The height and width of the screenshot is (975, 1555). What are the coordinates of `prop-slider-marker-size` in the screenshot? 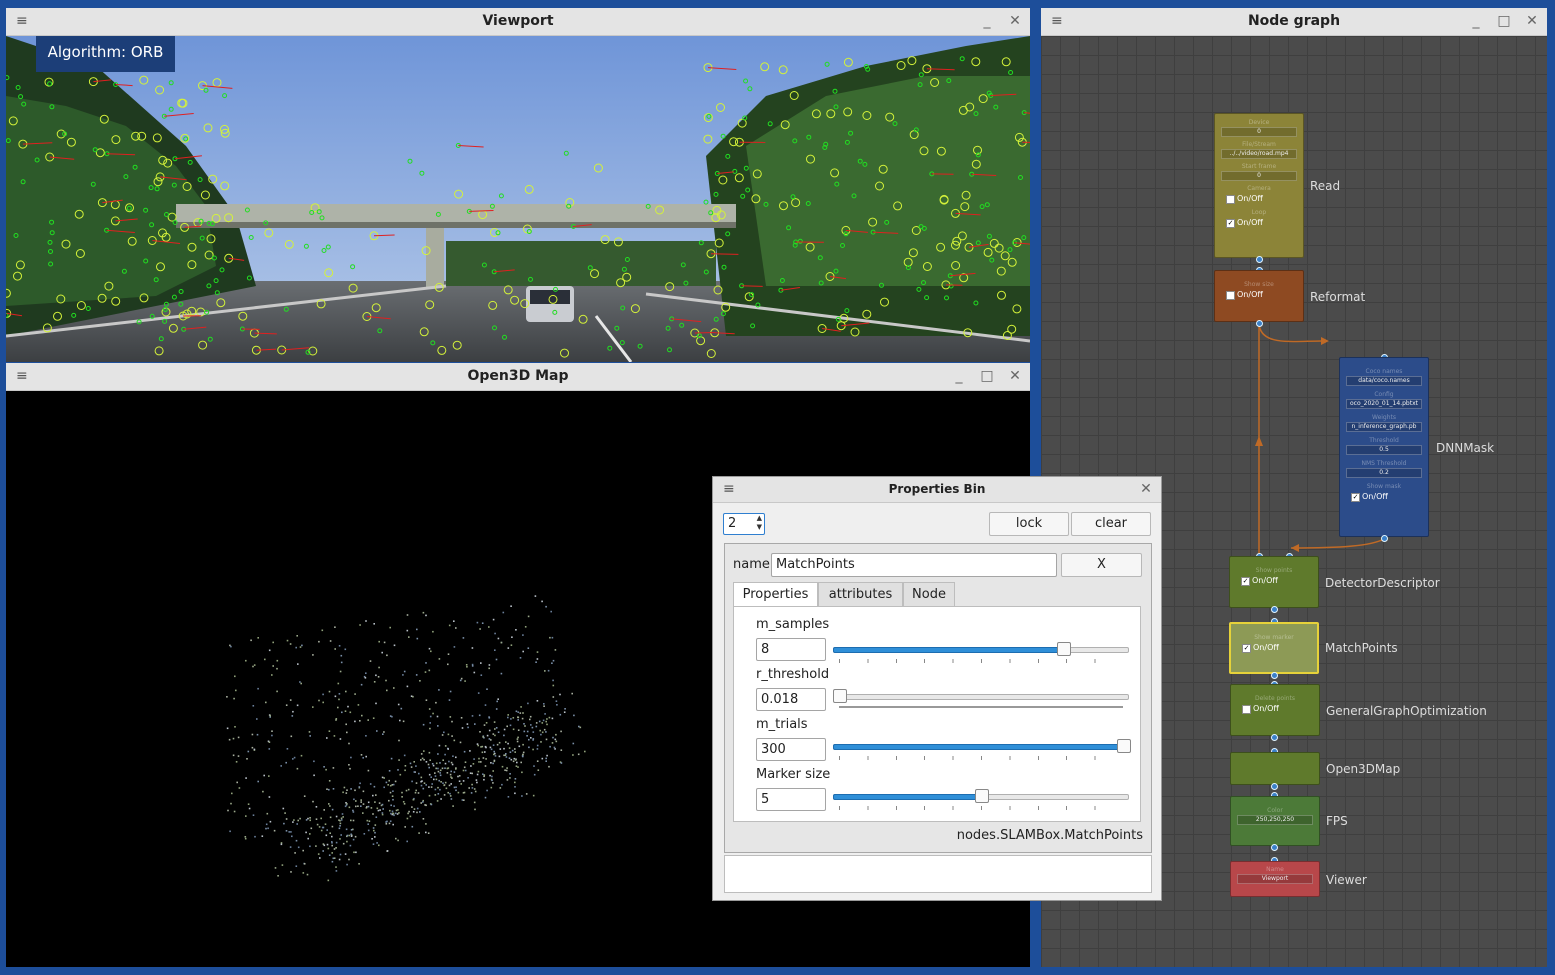 It's located at (981, 797).